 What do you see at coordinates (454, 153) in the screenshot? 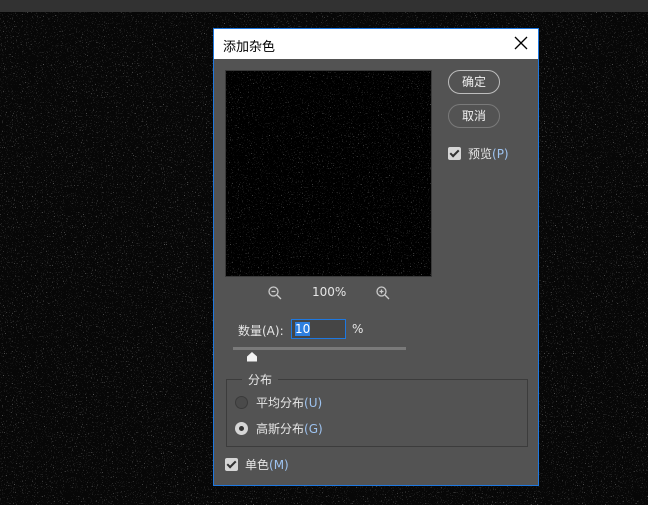
I see `preview-checkbox` at bounding box center [454, 153].